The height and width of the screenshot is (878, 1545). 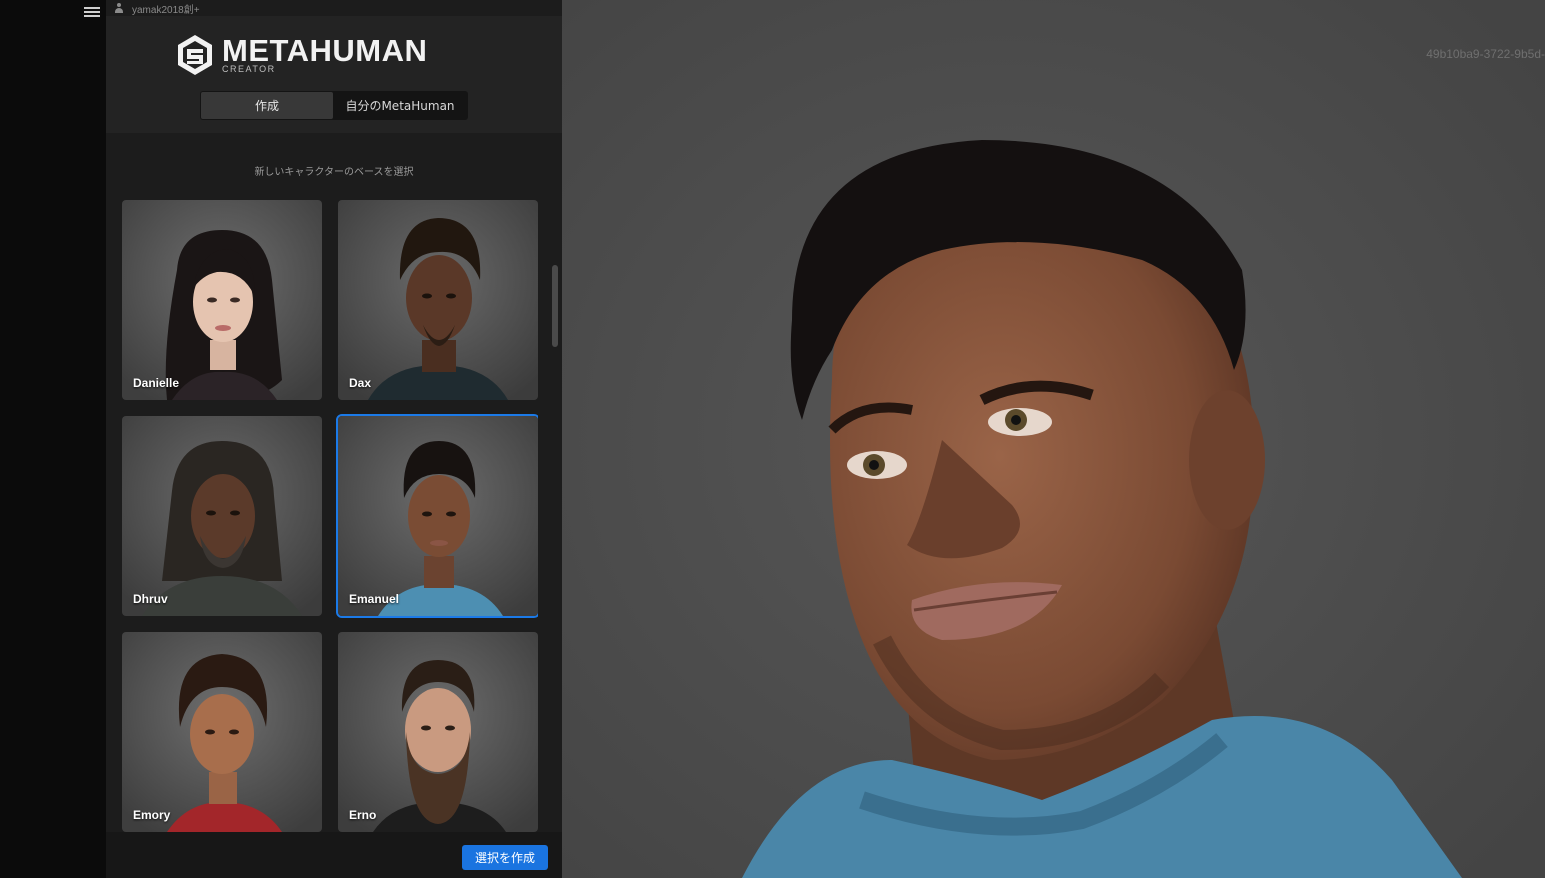 I want to click on preset-name: Dax, so click(x=360, y=383).